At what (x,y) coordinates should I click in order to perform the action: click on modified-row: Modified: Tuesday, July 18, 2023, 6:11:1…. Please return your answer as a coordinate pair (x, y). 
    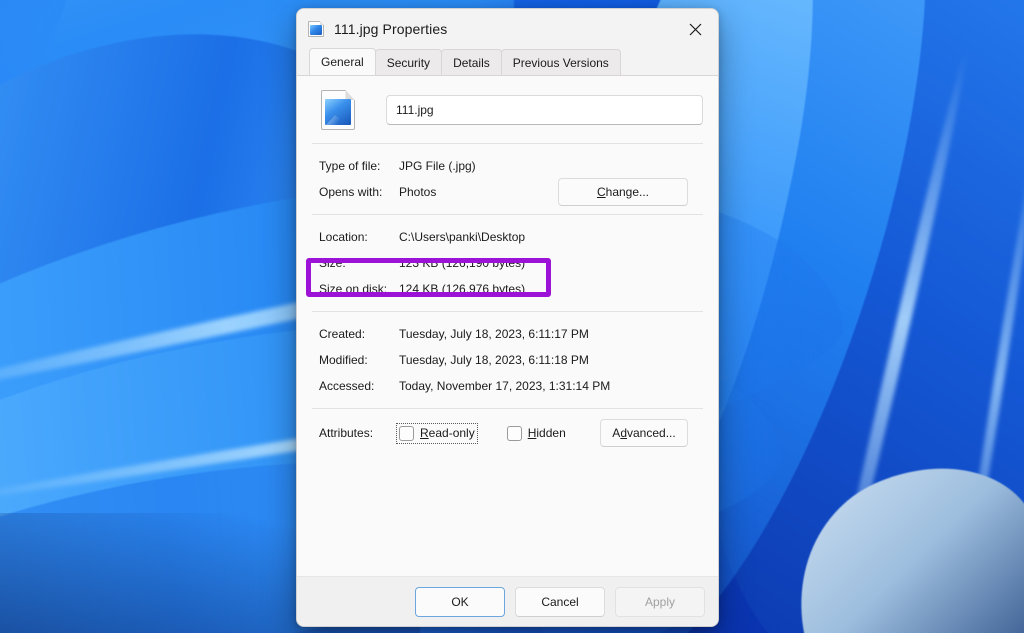
    Looking at the image, I should click on (507, 360).